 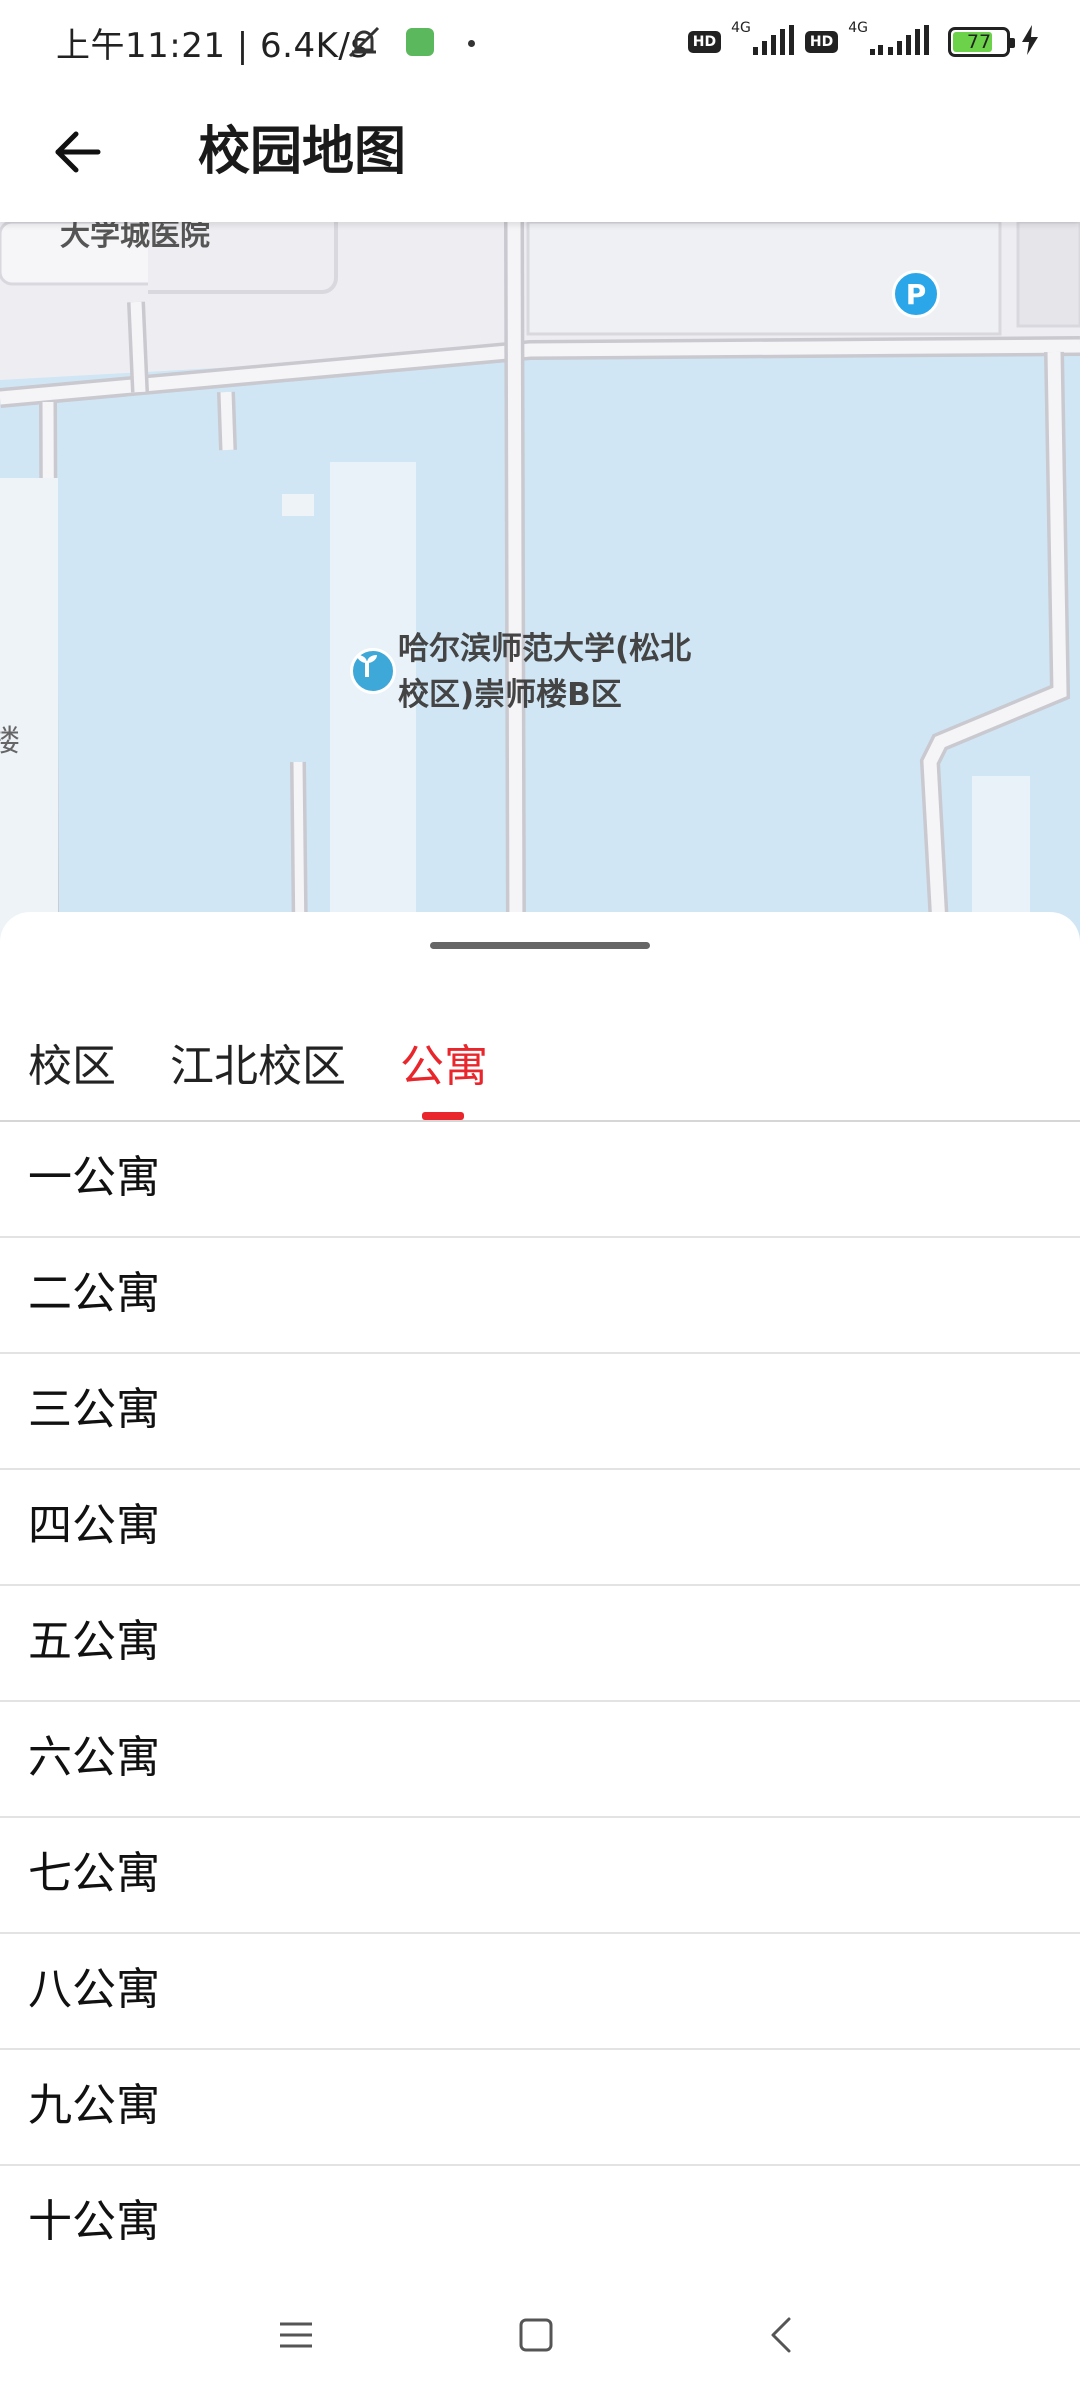 What do you see at coordinates (373, 671) in the screenshot?
I see `poi-marker-icon` at bounding box center [373, 671].